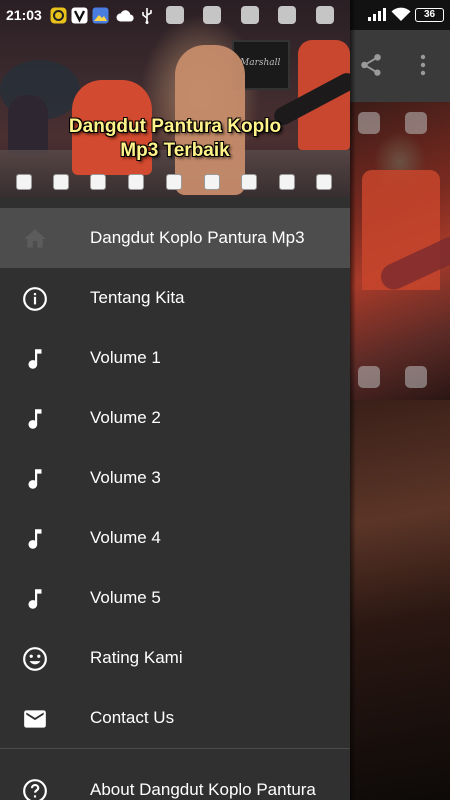  I want to click on more-vert-icon, so click(423, 65).